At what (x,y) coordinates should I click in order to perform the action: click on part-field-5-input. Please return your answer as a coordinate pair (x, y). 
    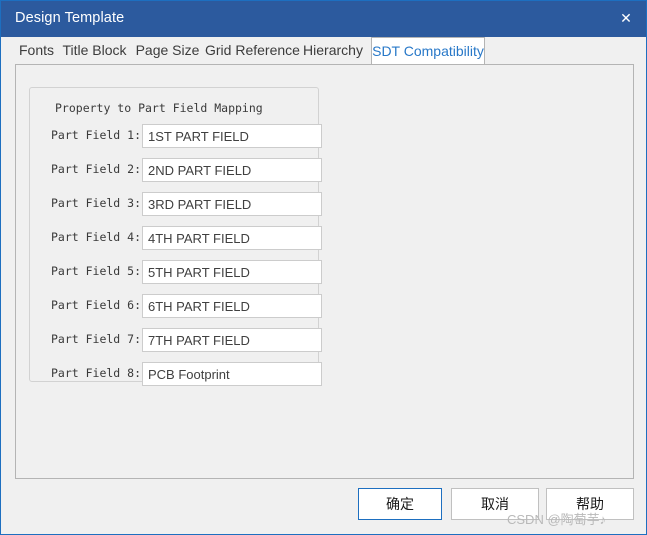
    Looking at the image, I should click on (232, 272).